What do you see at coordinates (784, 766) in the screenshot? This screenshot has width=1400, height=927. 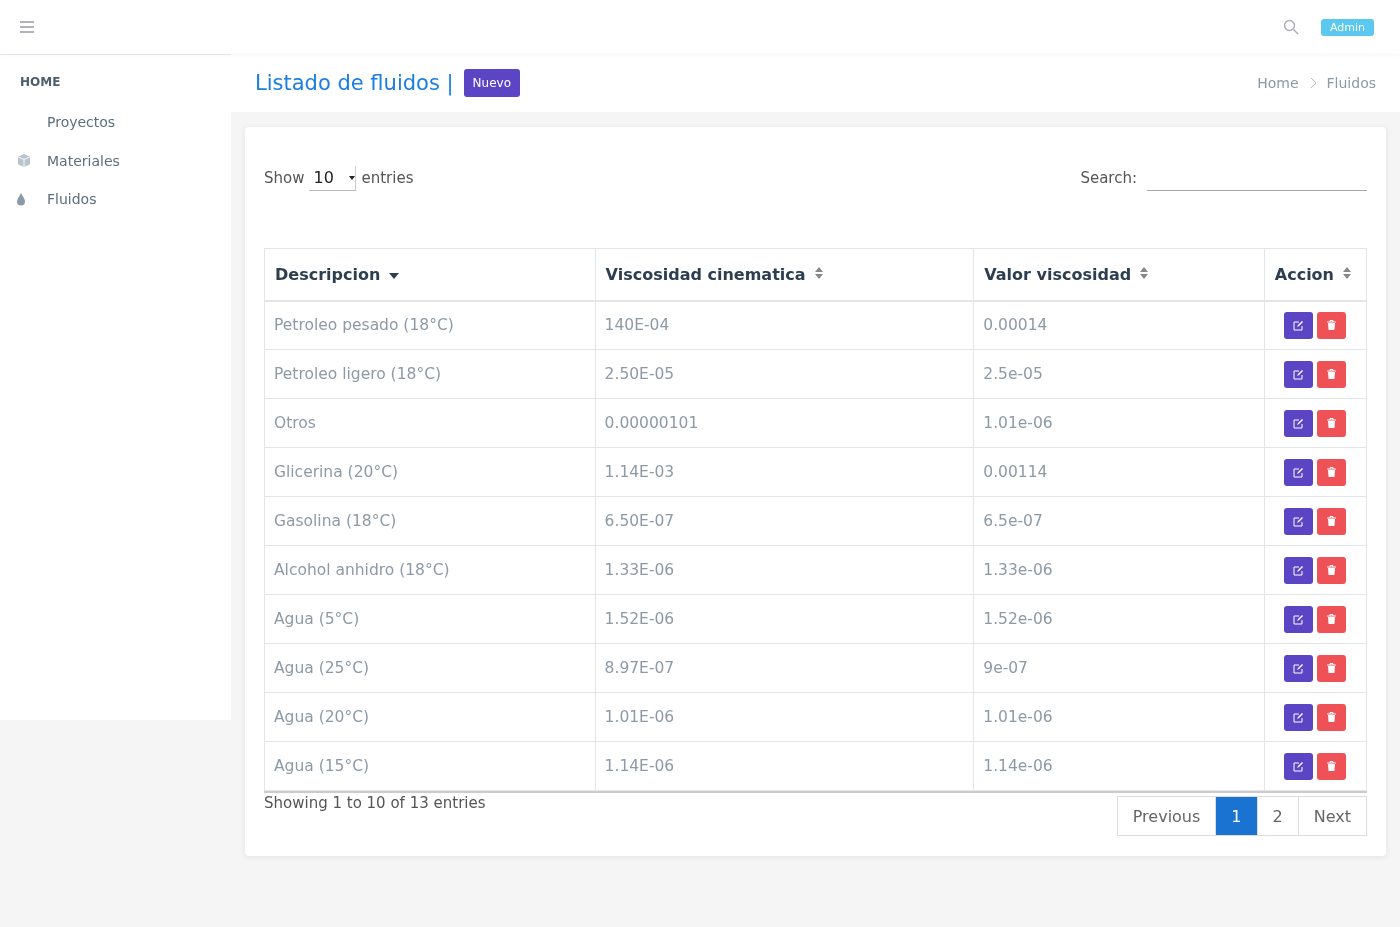 I see `table-cell: 1.14E-06` at bounding box center [784, 766].